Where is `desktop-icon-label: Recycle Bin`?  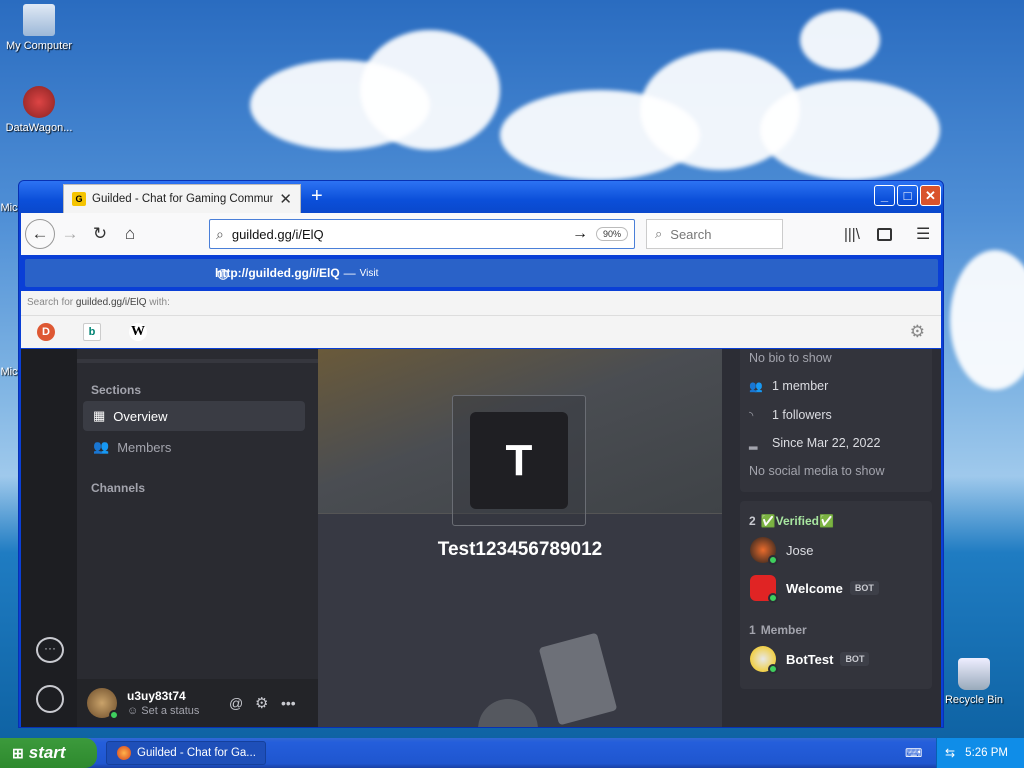
desktop-icon-label: Recycle Bin is located at coordinates (974, 700).